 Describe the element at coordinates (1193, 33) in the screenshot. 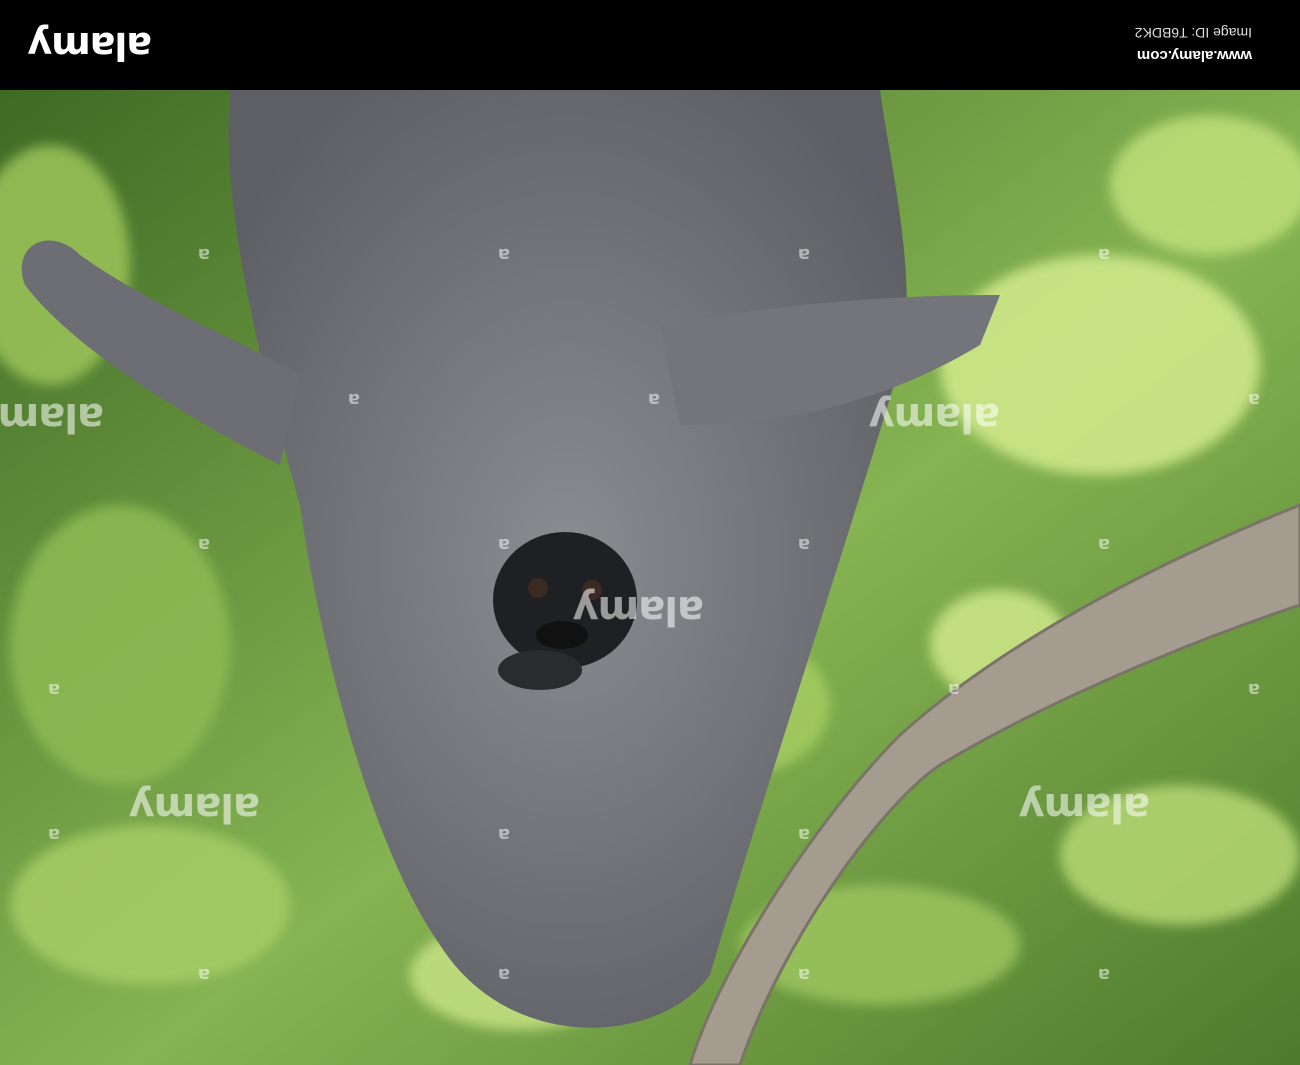

I see `image-id: Image ID: T6BDK2` at that location.